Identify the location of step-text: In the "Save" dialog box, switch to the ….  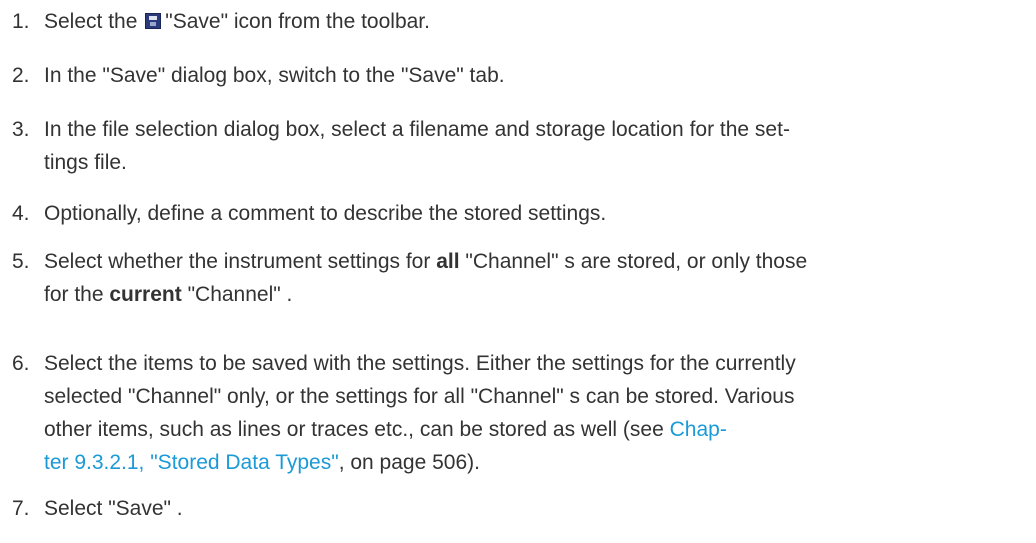
(274, 75).